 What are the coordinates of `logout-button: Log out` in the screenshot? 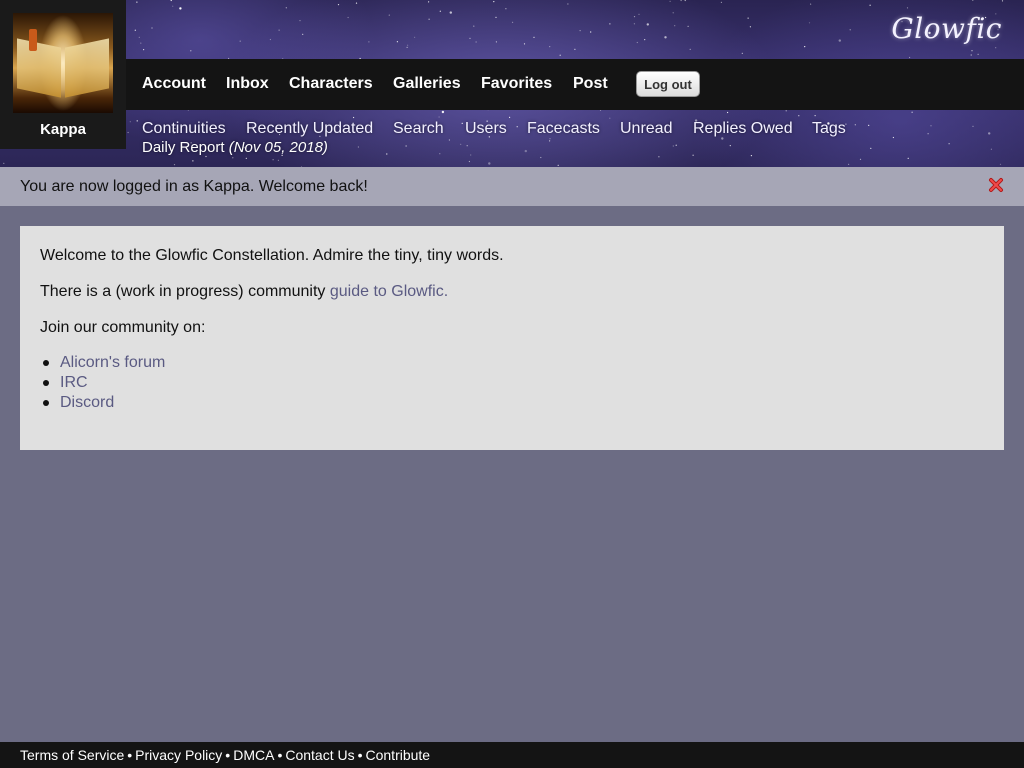 It's located at (668, 84).